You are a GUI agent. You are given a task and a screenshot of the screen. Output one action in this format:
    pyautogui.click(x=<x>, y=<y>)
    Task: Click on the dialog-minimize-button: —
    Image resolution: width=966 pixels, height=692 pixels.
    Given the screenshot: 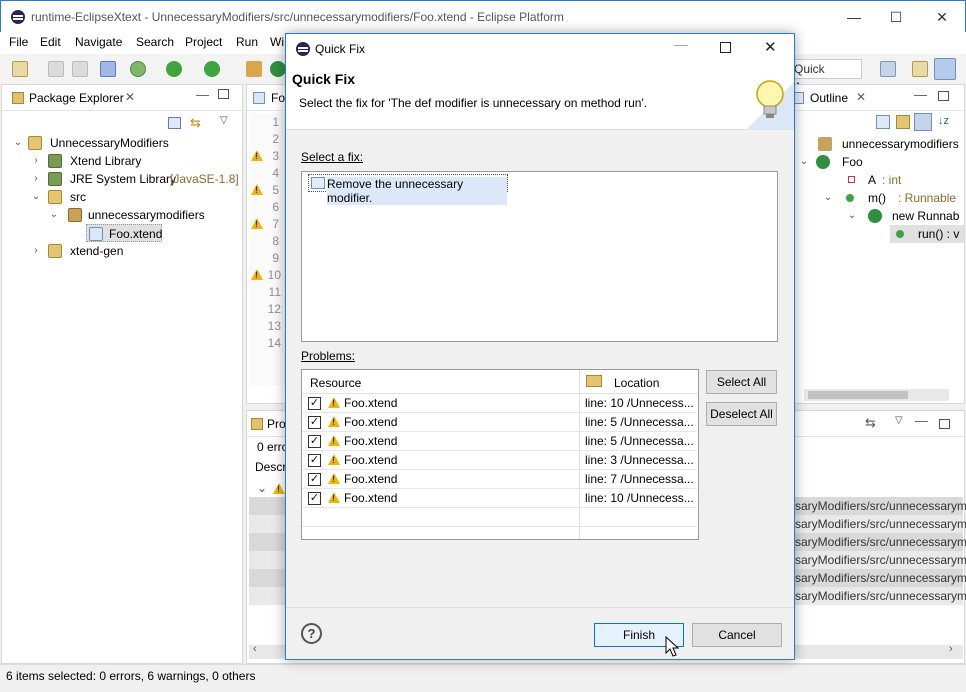 What is the action you would take?
    pyautogui.click(x=681, y=44)
    